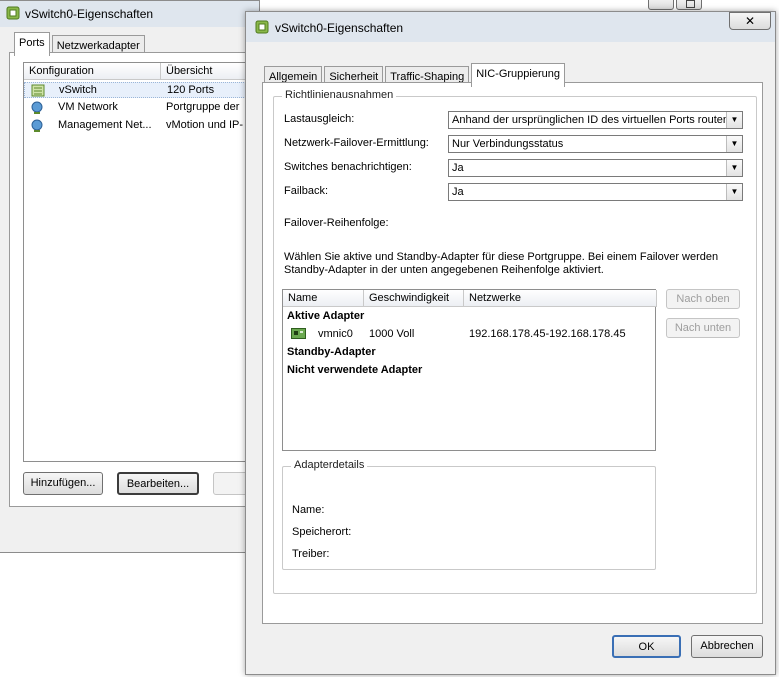  Describe the element at coordinates (348, 167) in the screenshot. I see `notify-switches-label: Switches benachrichtigen:` at that location.